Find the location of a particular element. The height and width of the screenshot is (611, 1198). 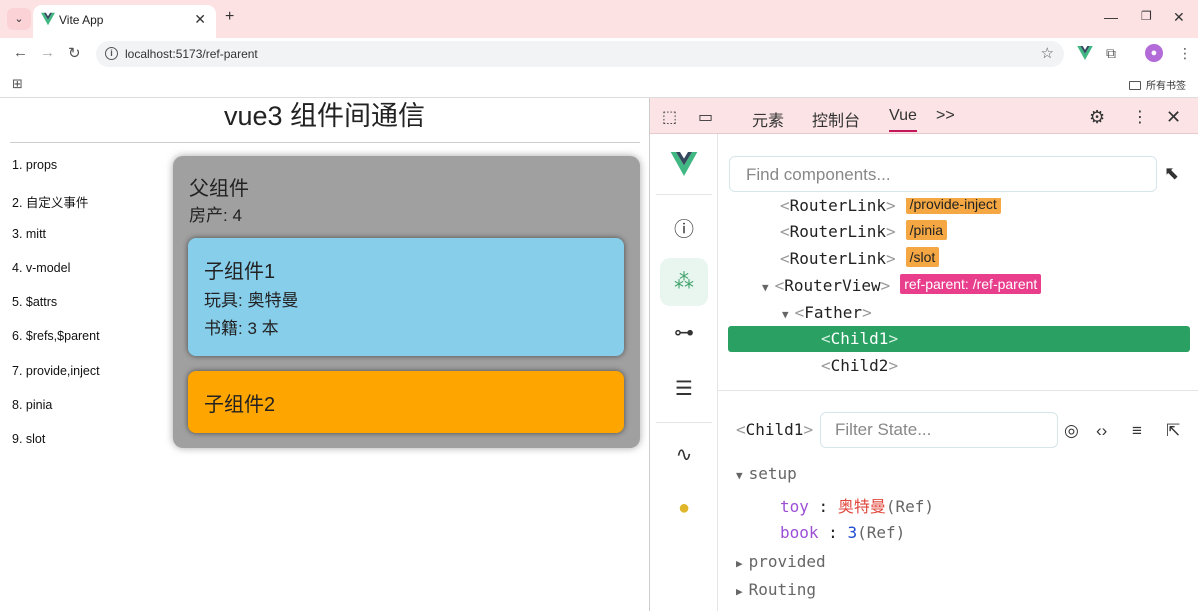

reload-button: ↻ is located at coordinates (74, 53).